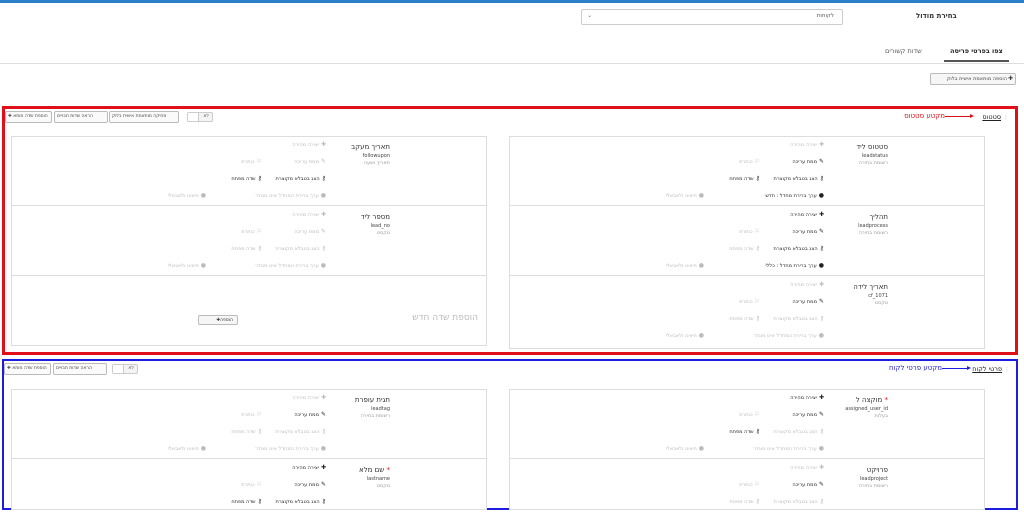 This screenshot has width=1024, height=512. Describe the element at coordinates (378, 479) in the screenshot. I see `field-key: lastname` at that location.